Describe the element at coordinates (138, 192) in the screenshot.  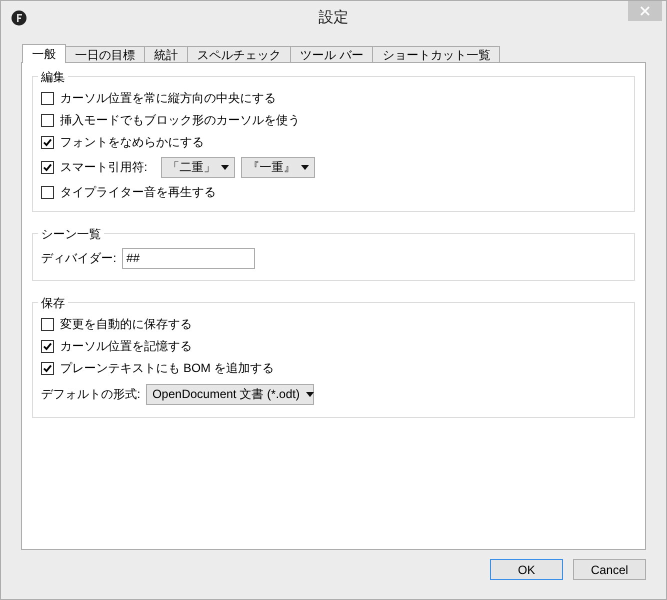
I see `checkbox-label: タイプライター音を再生する` at that location.